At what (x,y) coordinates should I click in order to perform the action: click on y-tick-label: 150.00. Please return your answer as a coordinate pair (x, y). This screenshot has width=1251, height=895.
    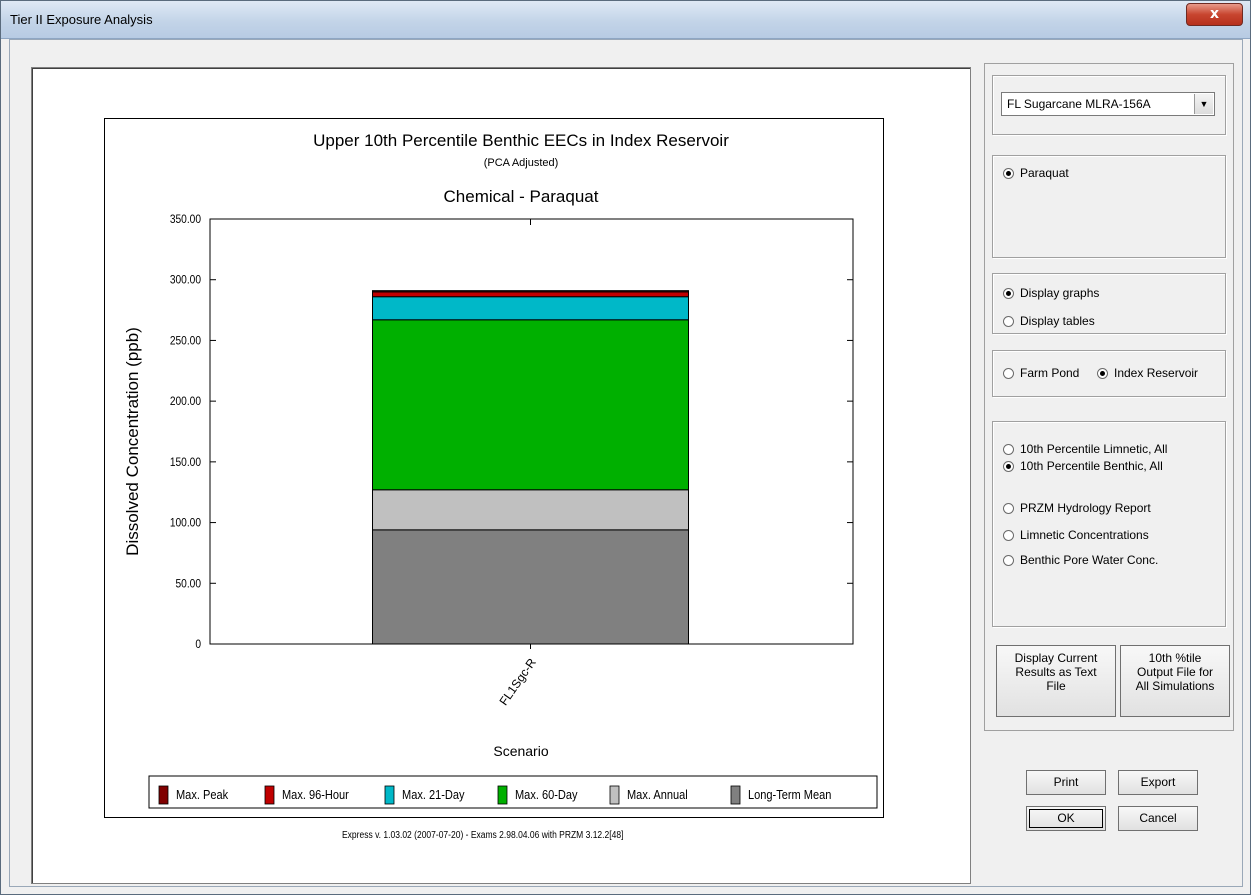
    Looking at the image, I should click on (185, 462).